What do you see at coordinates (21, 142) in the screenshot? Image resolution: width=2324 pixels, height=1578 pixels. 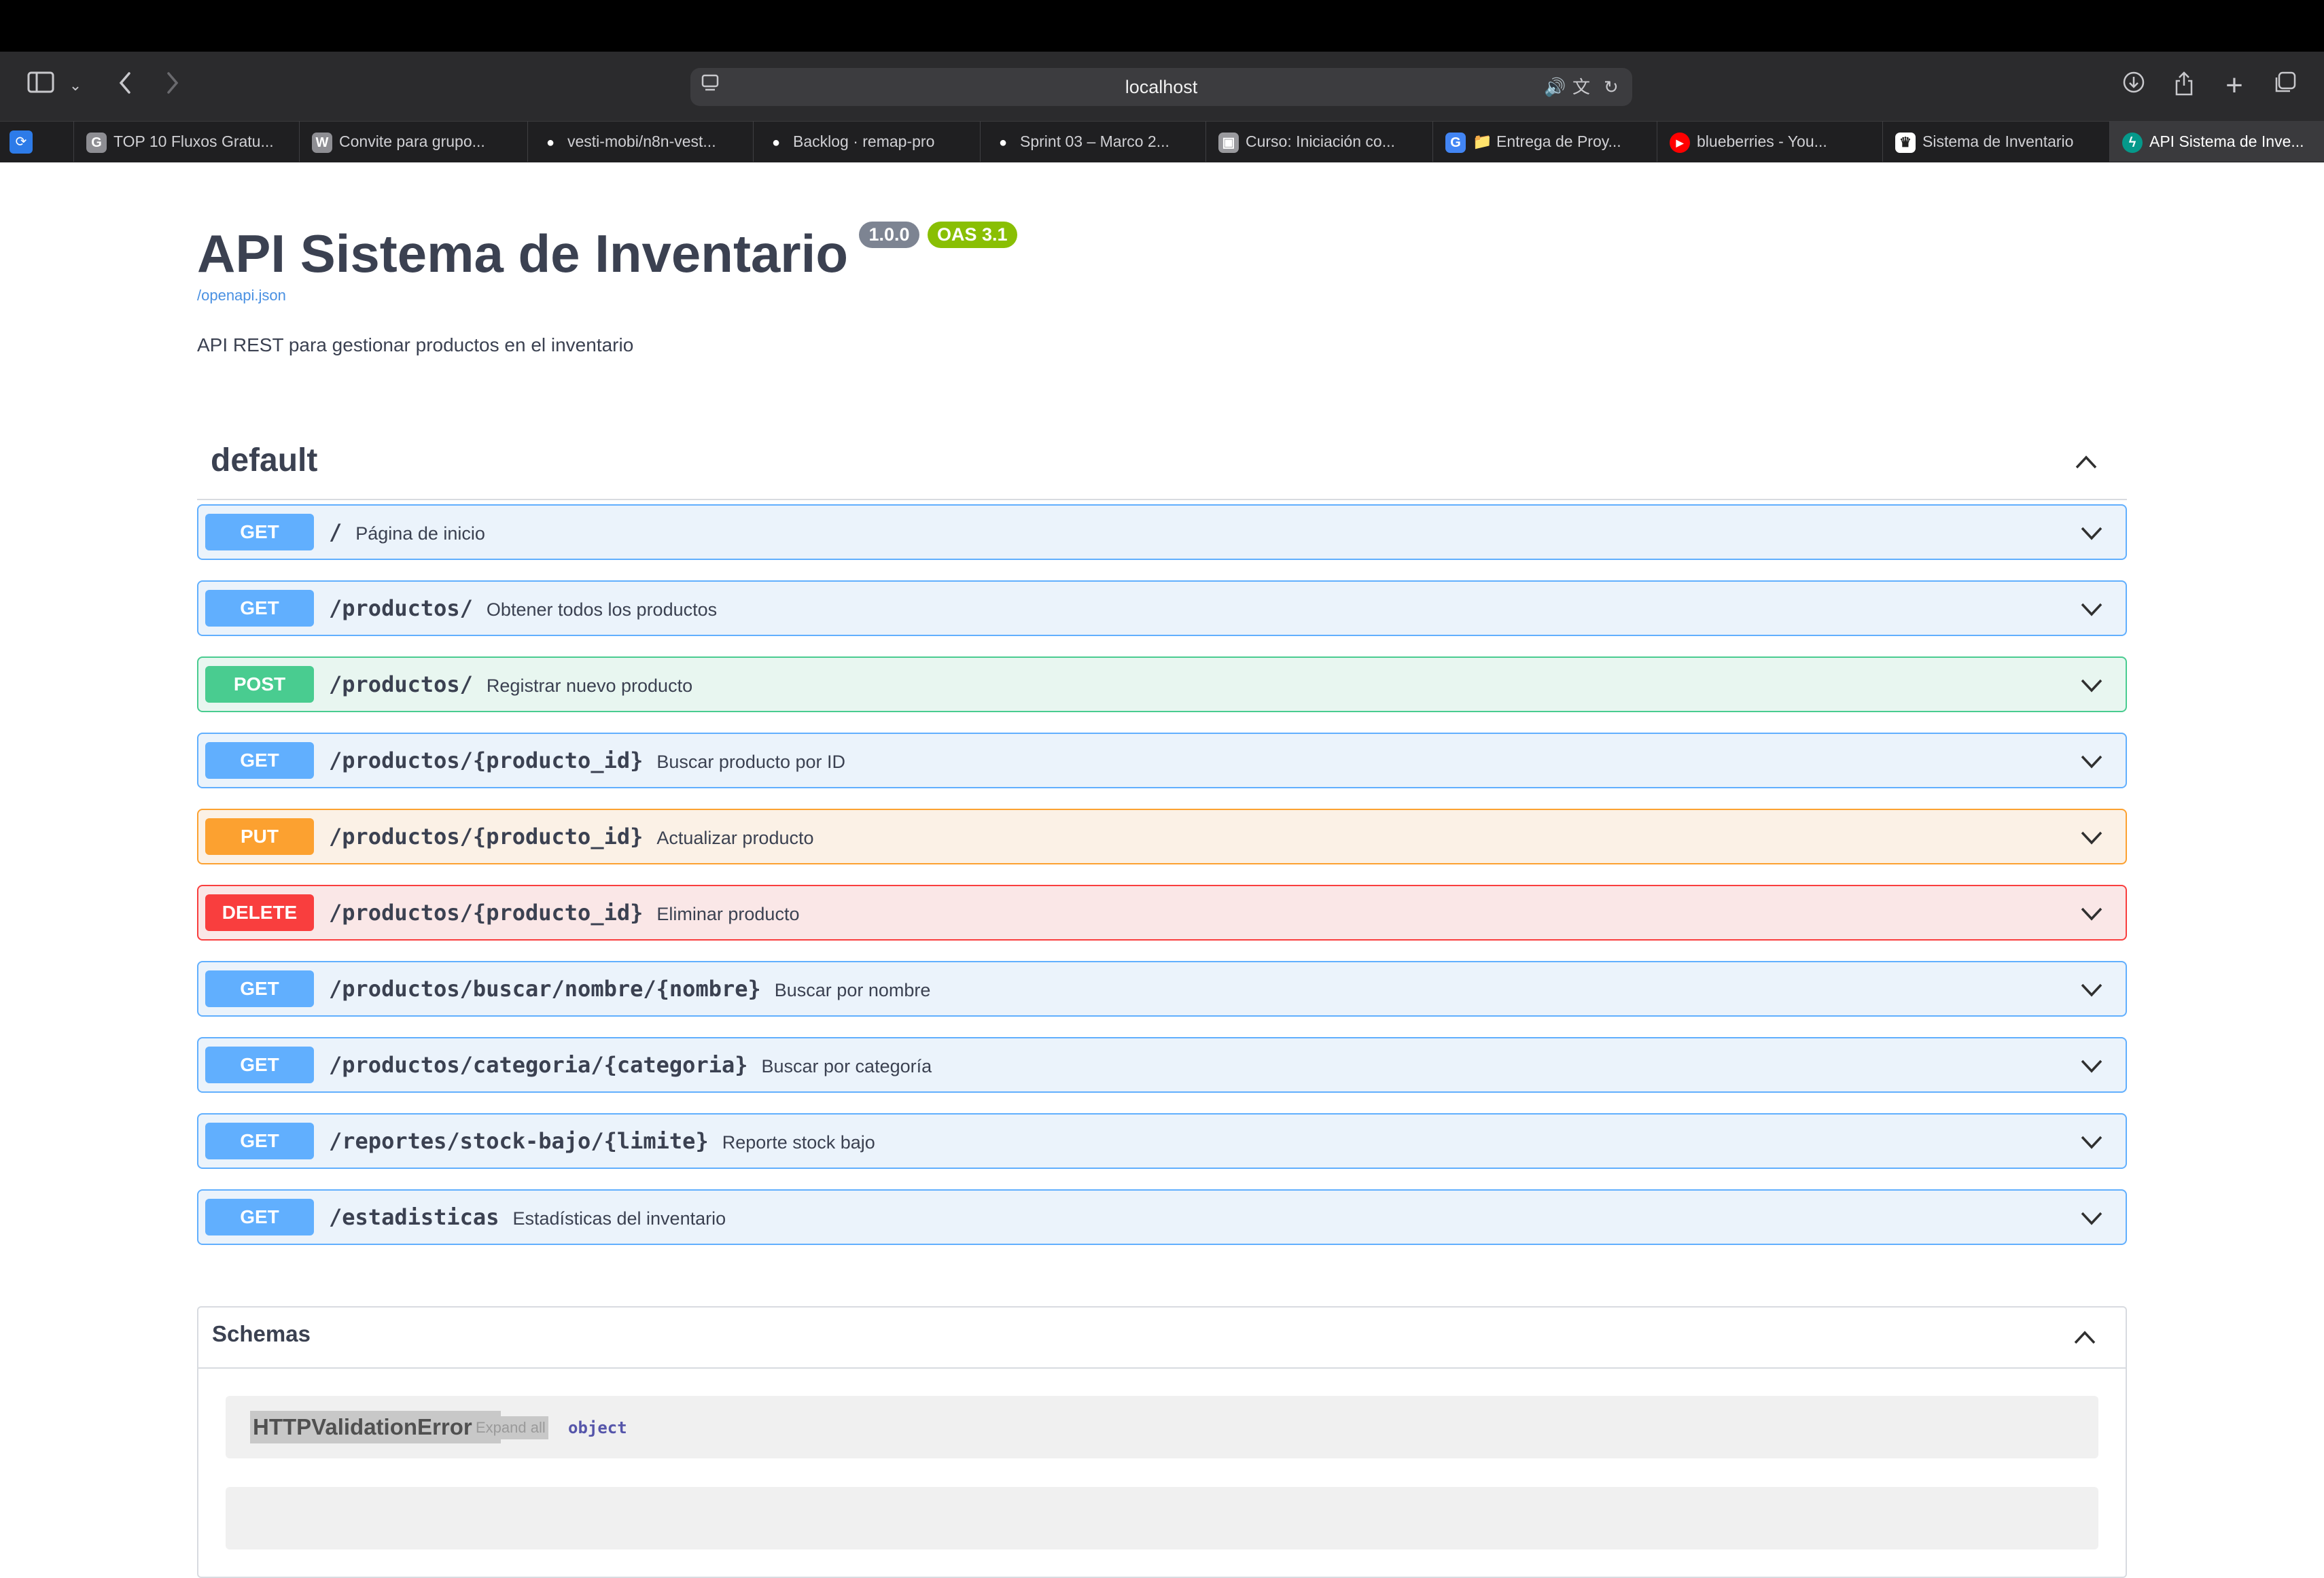 I see `pinned-tab-icon: ⟳` at bounding box center [21, 142].